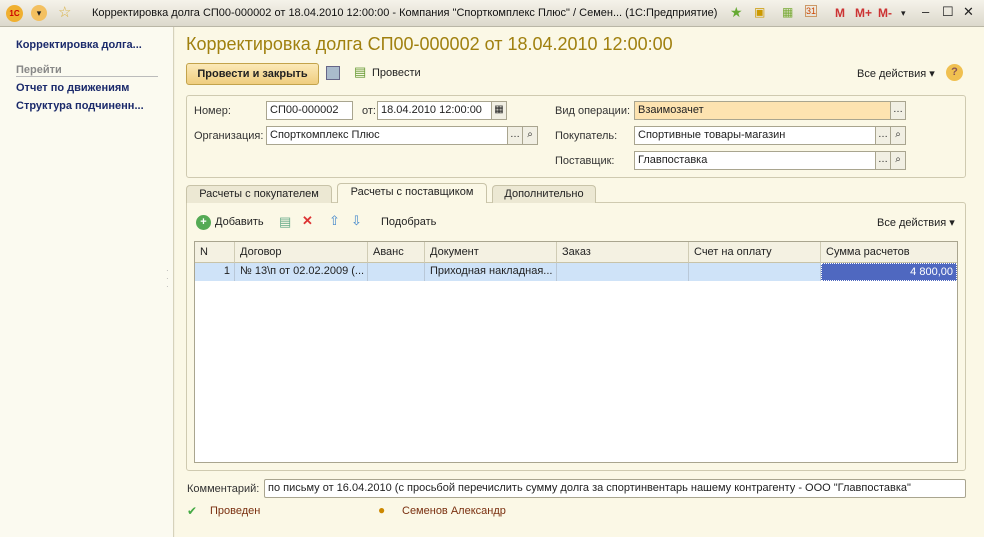  What do you see at coordinates (396, 252) in the screenshot?
I see `column-header: Аванс` at bounding box center [396, 252].